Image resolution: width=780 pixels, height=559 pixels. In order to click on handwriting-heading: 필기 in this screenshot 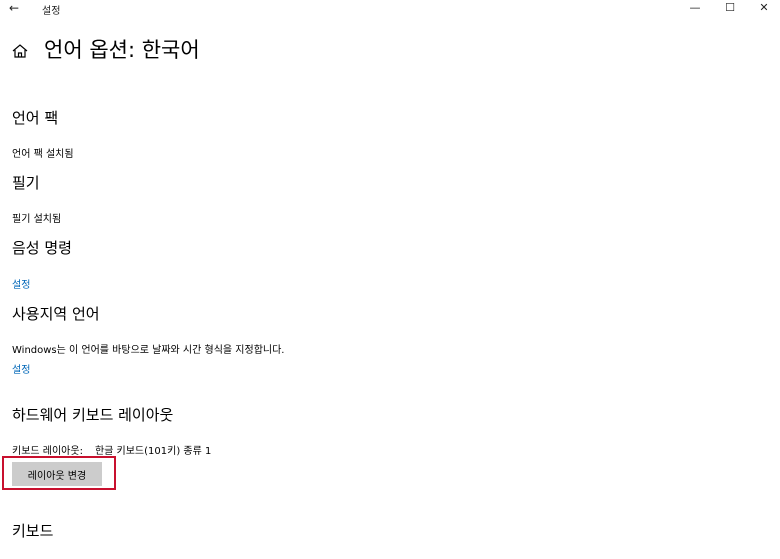, I will do `click(26, 183)`.